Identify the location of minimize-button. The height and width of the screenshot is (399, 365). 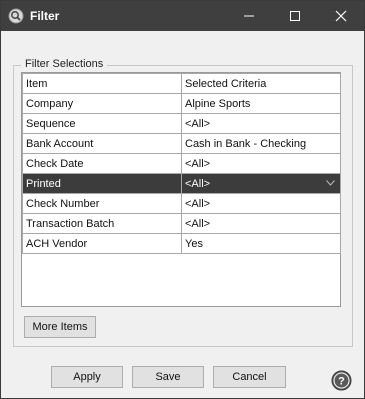
(249, 16).